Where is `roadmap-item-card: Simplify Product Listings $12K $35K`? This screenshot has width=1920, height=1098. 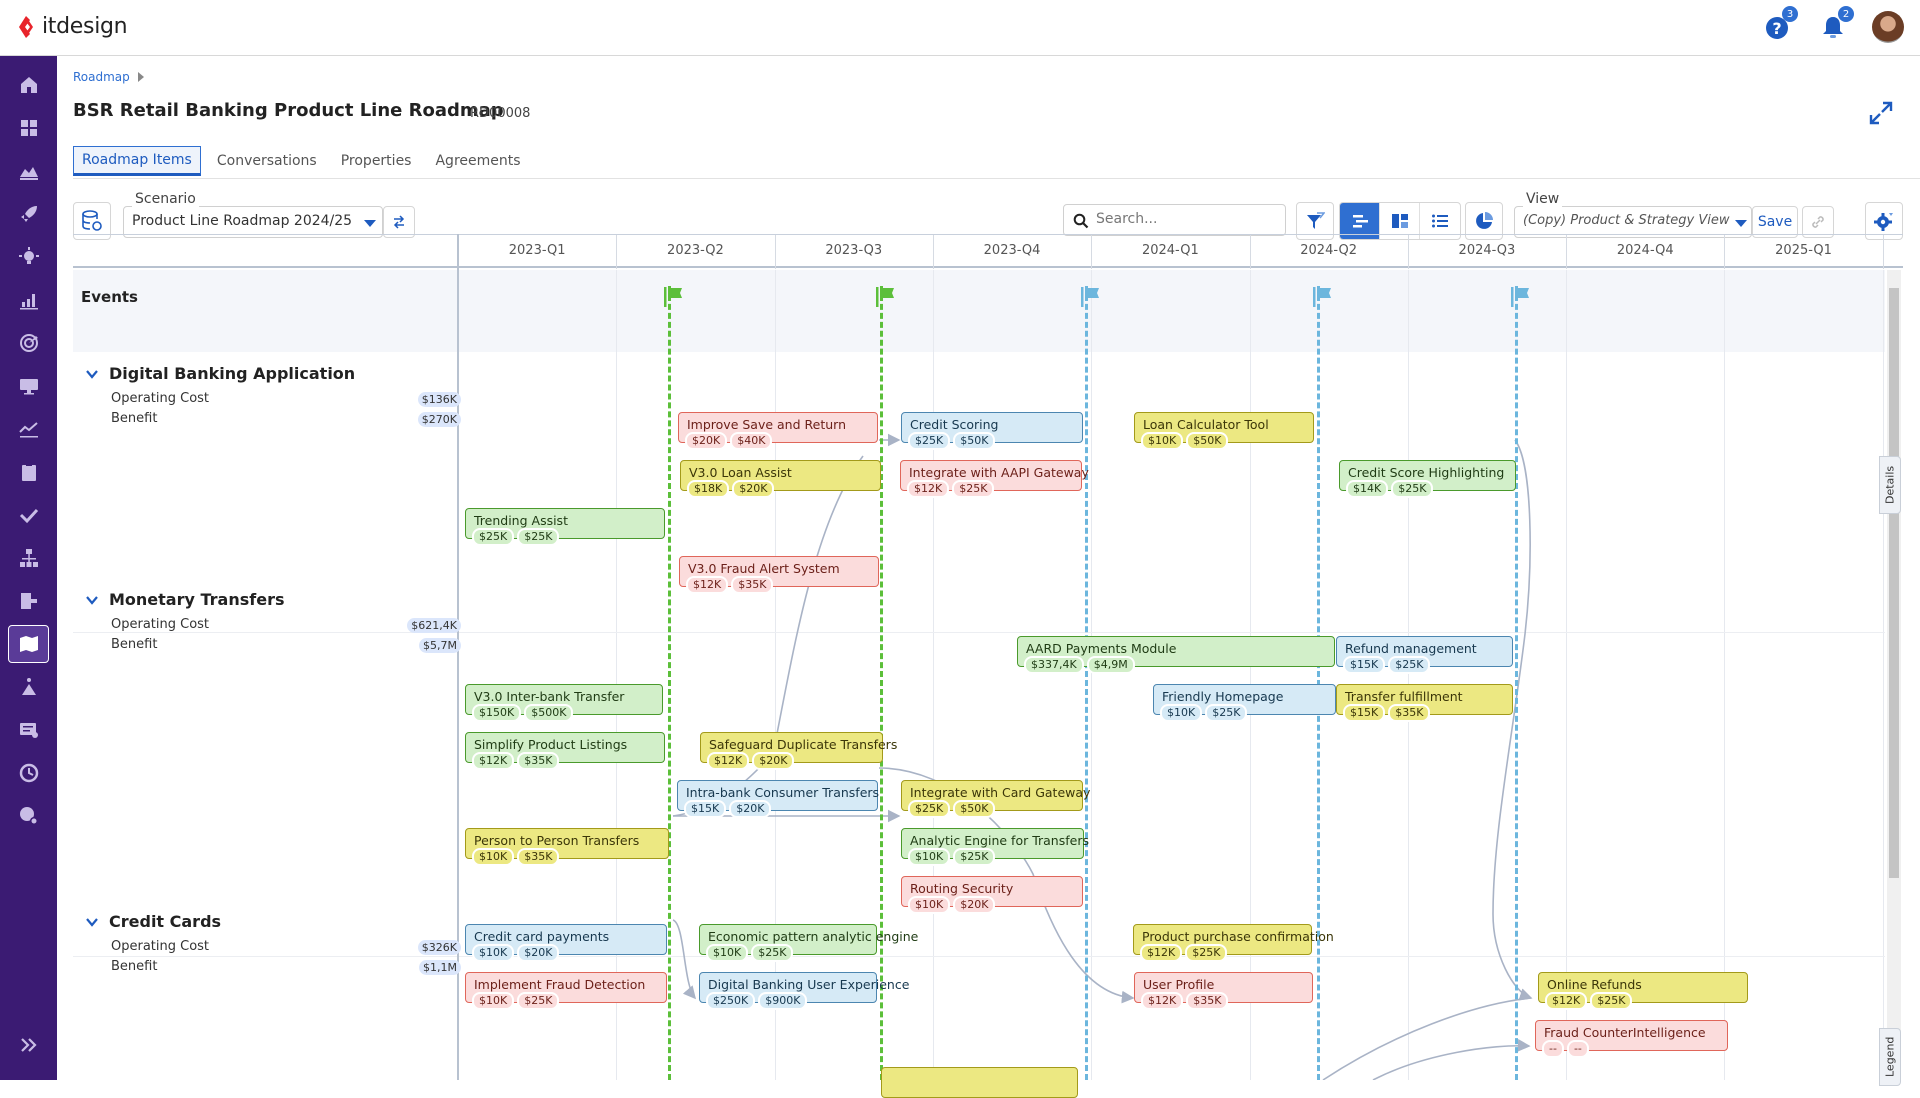
roadmap-item-card: Simplify Product Listings $12K $35K is located at coordinates (565, 751).